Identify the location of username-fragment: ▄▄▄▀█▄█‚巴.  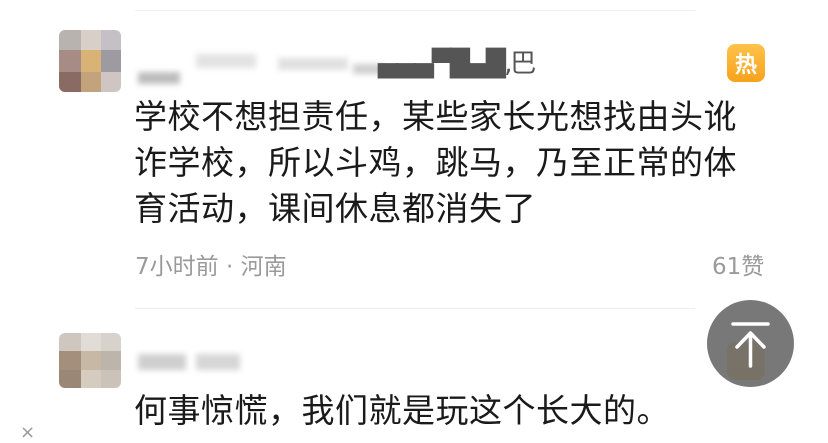
(457, 64).